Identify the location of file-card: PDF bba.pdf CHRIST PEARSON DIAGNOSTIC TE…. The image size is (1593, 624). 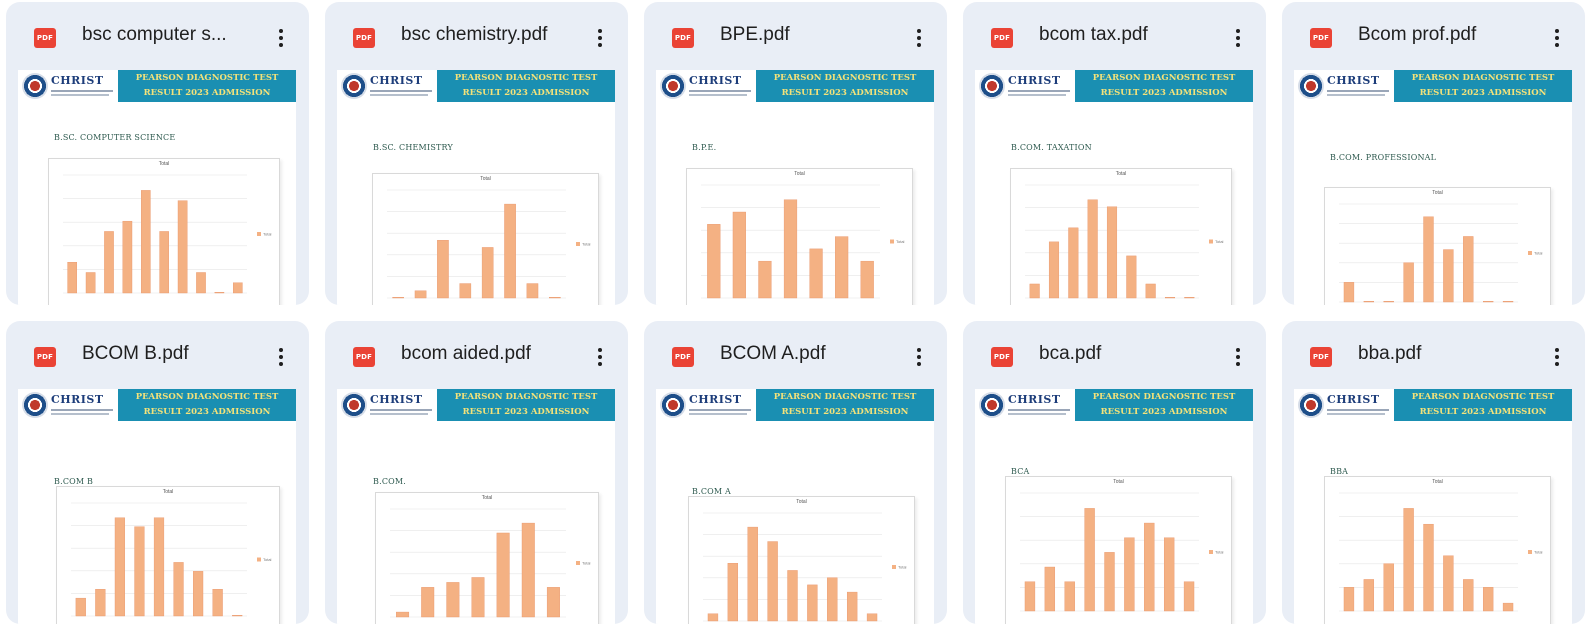
(1433, 472).